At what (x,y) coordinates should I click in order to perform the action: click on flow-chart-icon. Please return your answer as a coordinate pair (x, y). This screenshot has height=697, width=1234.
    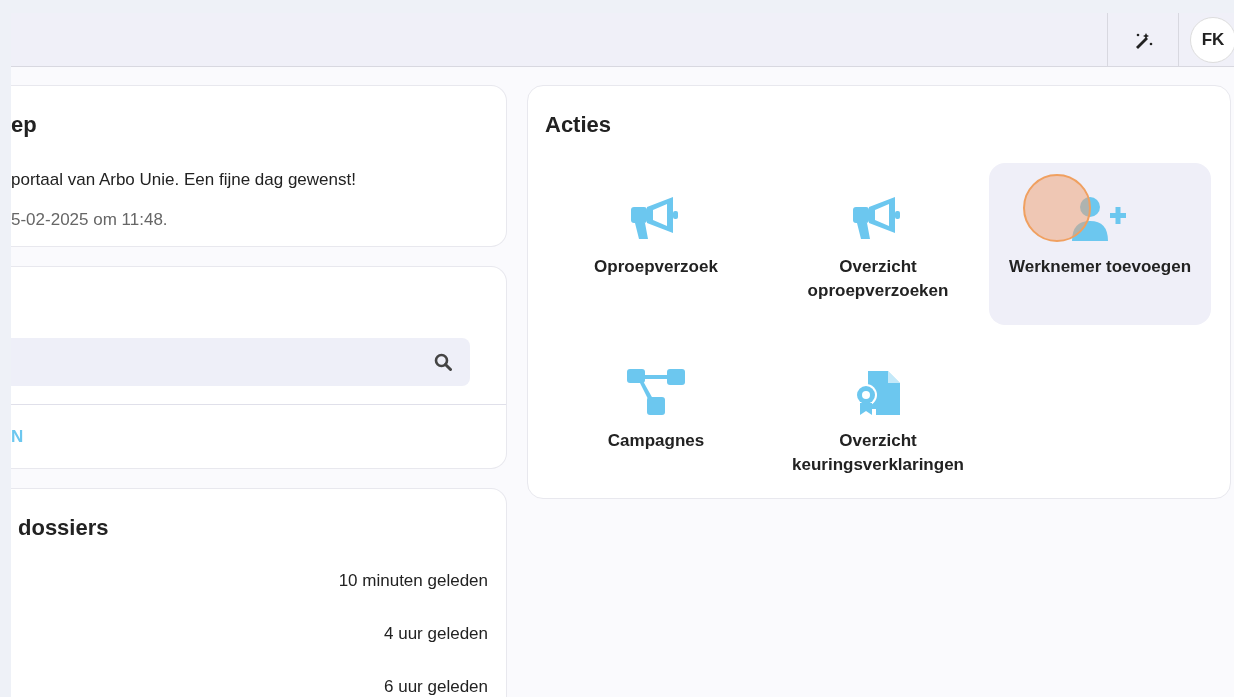
    Looking at the image, I should click on (656, 393).